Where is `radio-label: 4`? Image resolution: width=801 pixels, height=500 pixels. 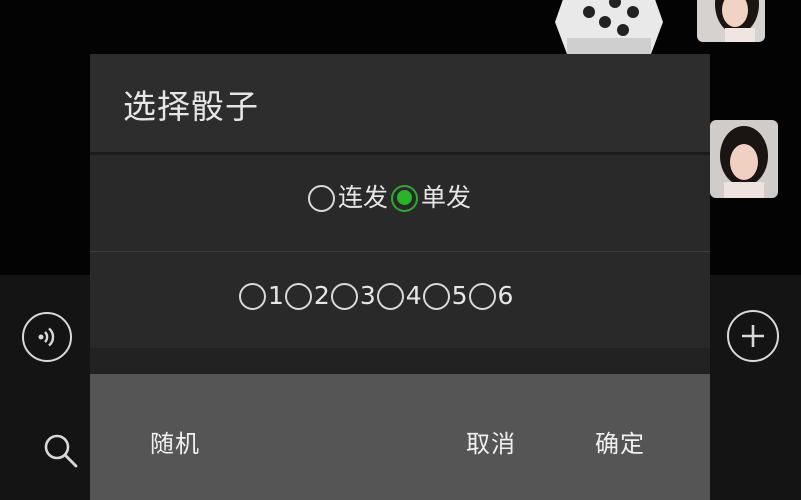
radio-label: 4 is located at coordinates (413, 295).